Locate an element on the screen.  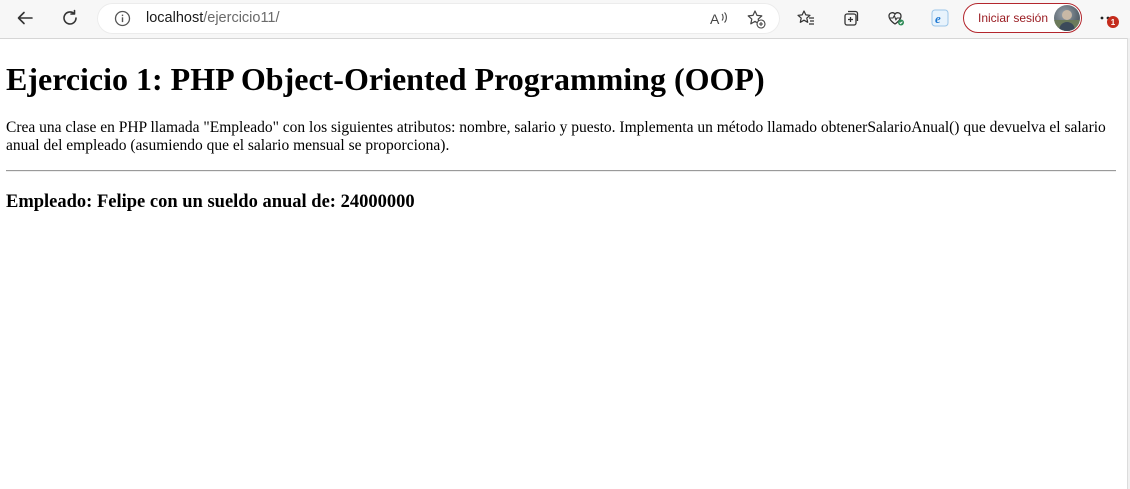
add-favorite-icon is located at coordinates (756, 19).